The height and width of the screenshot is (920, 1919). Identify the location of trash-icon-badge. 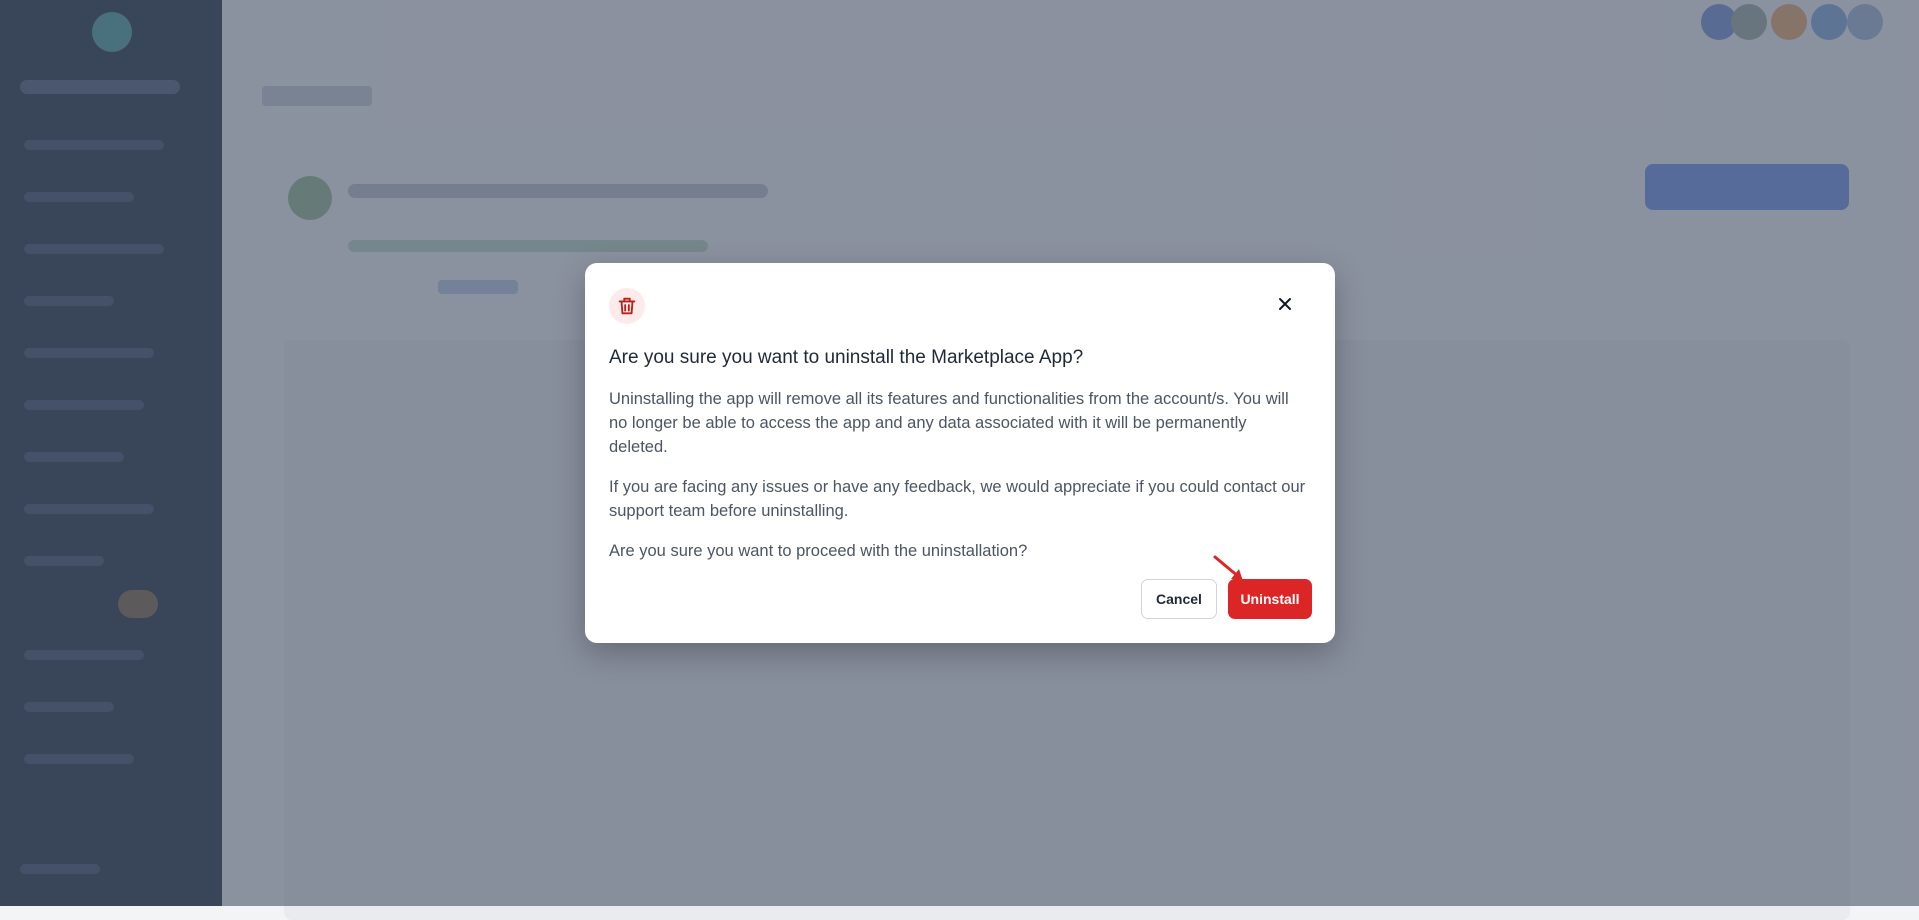
(627, 306).